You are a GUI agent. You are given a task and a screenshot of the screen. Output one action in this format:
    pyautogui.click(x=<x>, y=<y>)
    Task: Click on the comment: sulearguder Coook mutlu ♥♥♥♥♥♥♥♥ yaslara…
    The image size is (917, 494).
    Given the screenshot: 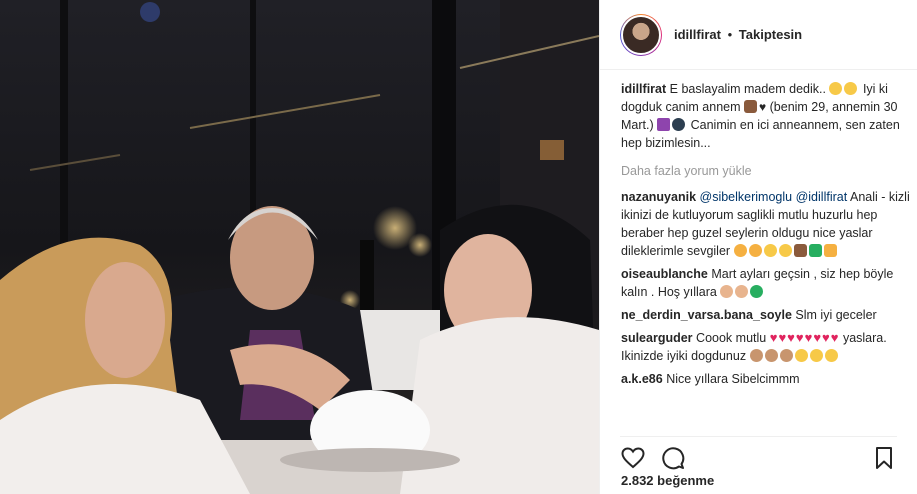 What is the action you would take?
    pyautogui.click(x=766, y=347)
    